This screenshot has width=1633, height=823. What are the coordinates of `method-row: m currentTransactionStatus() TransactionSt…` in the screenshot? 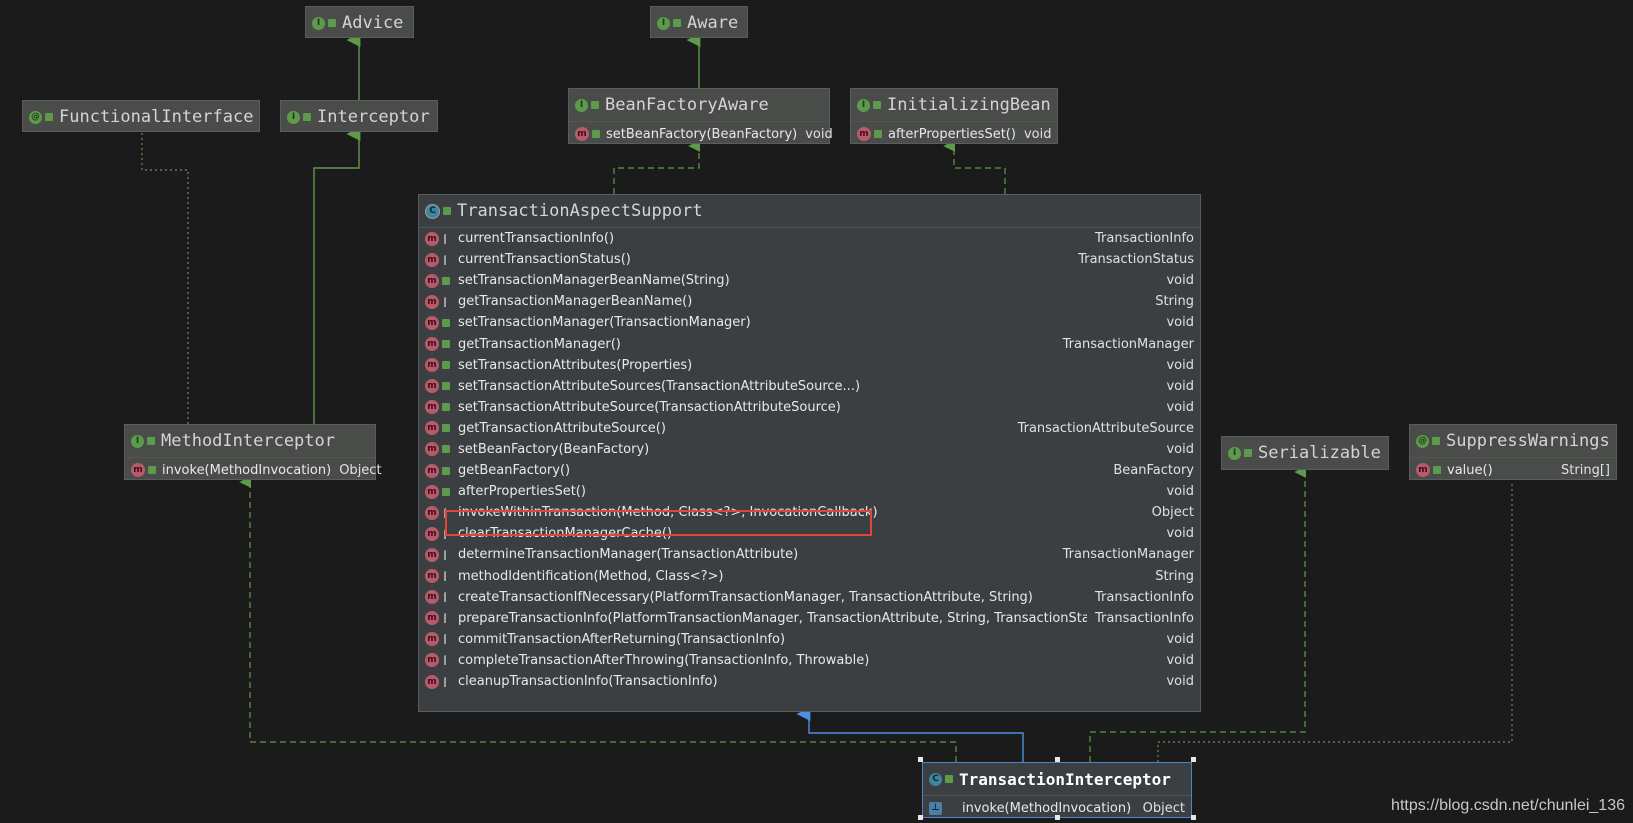 It's located at (809, 259).